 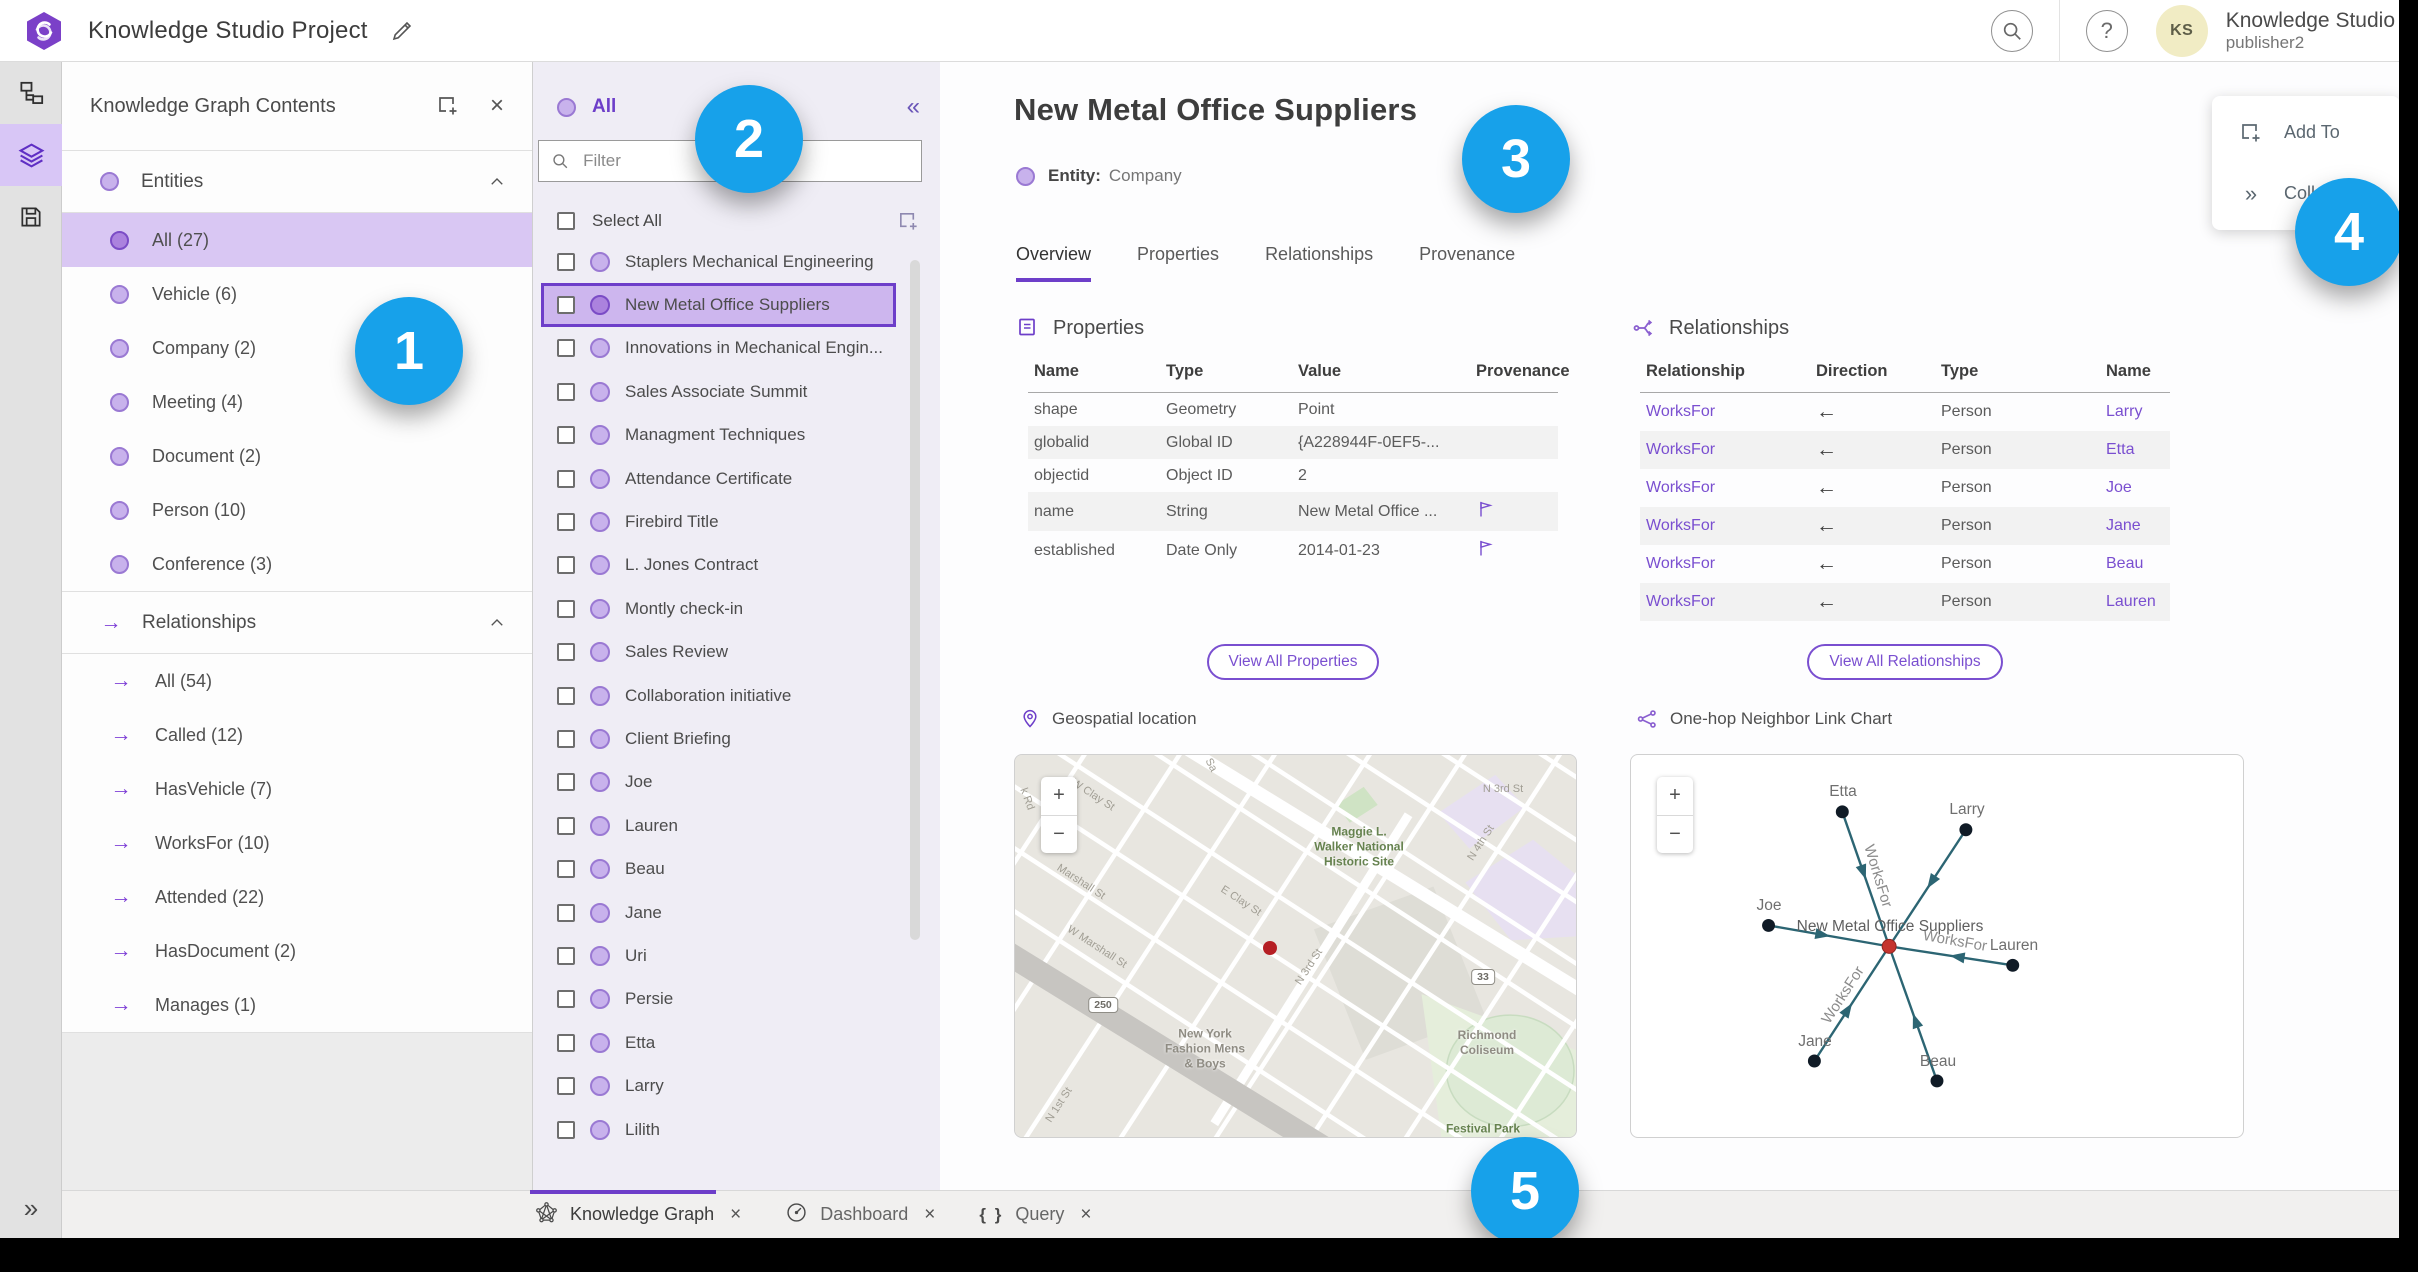 What do you see at coordinates (736, 608) in the screenshot?
I see `graph-list-item: Montly check-in` at bounding box center [736, 608].